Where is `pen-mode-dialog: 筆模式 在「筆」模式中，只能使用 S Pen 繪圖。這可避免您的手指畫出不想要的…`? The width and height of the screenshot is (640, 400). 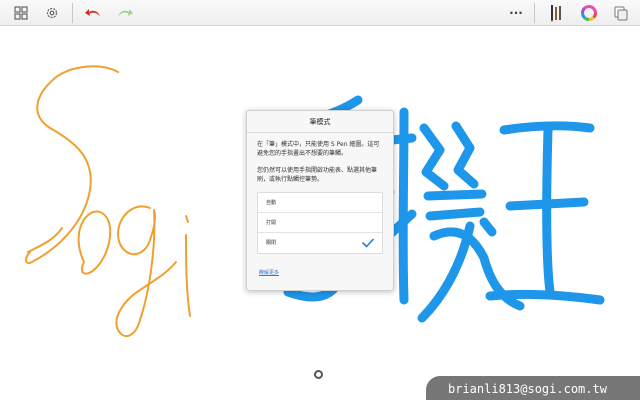
pen-mode-dialog: 筆模式 在「筆」模式中，只能使用 S Pen 繪圖。這可避免您的手指畫出不想要的… is located at coordinates (320, 200).